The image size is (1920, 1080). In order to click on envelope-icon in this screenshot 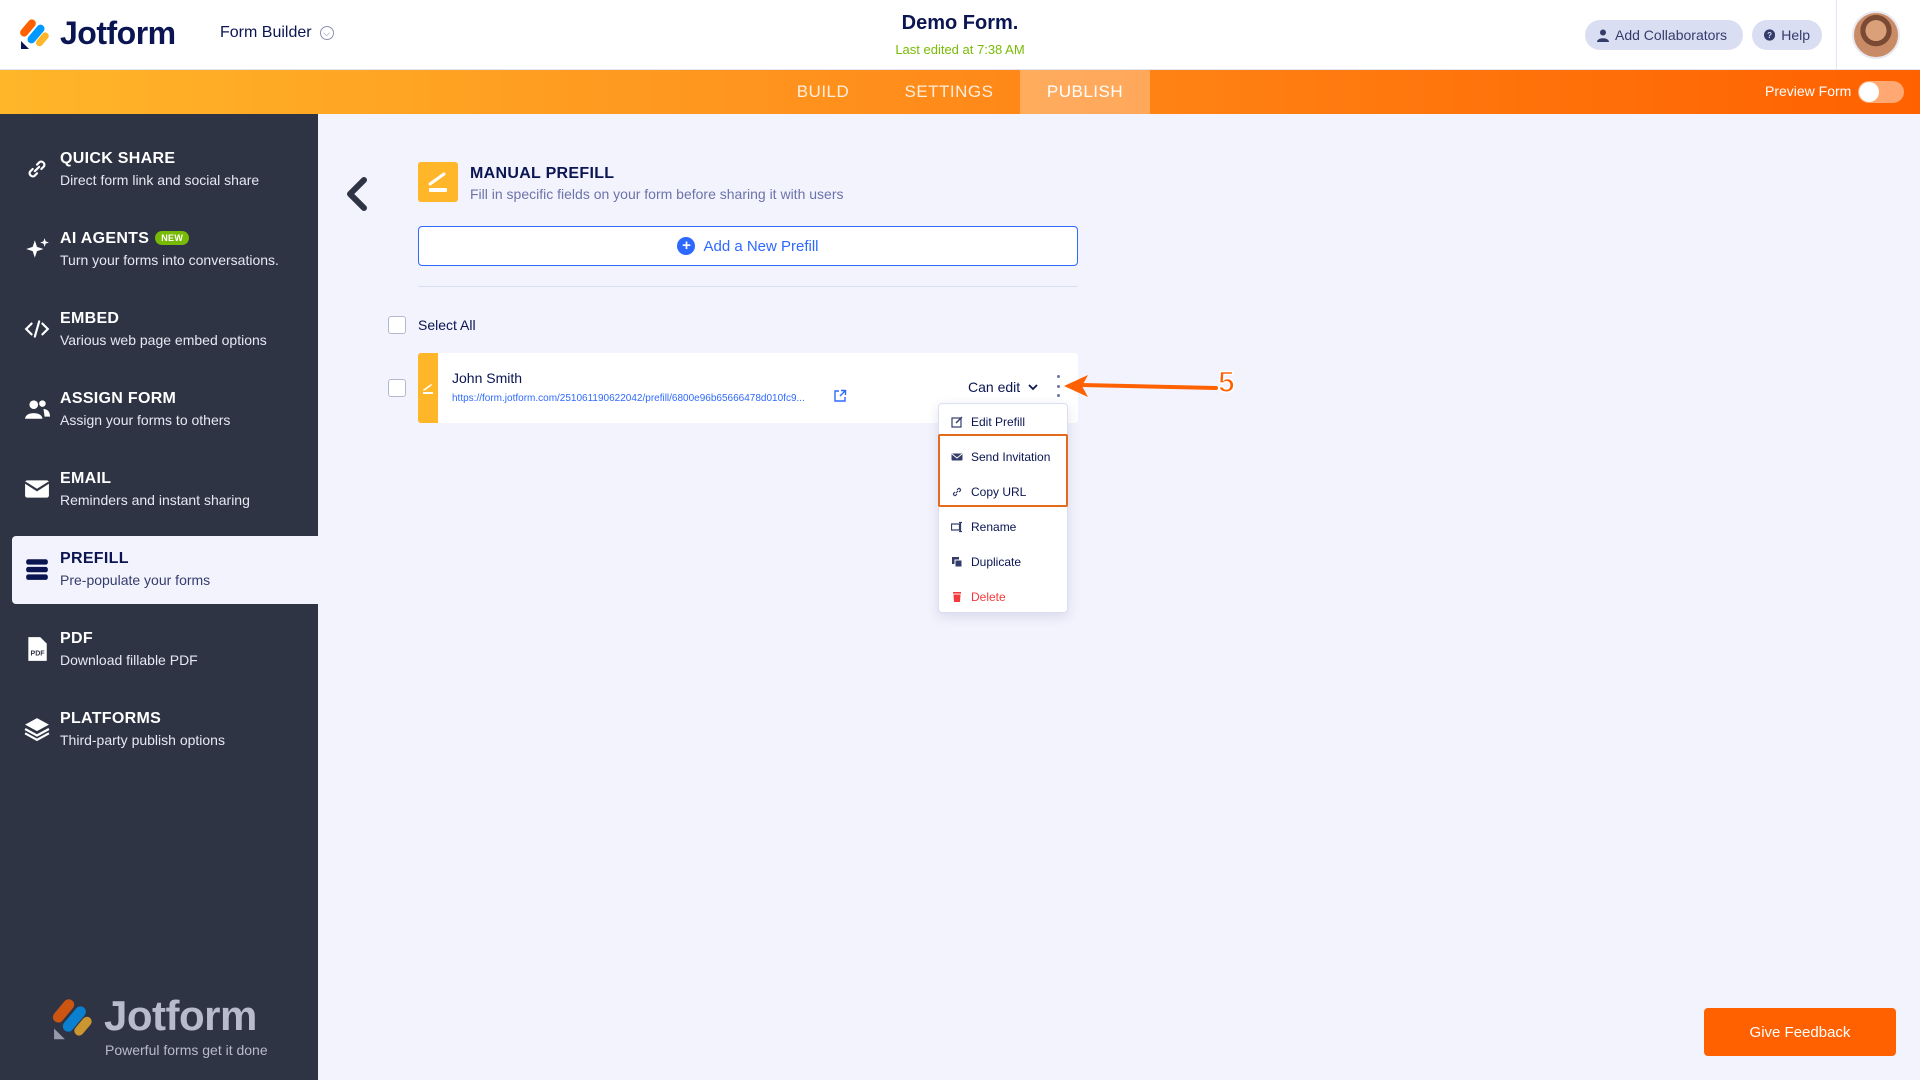, I will do `click(37, 489)`.